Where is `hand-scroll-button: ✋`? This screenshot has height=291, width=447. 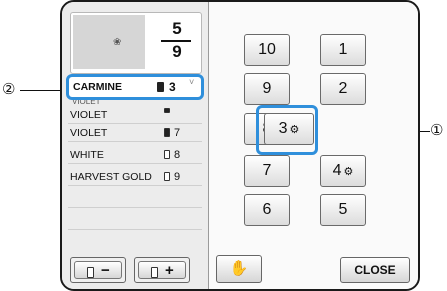
hand-scroll-button: ✋ is located at coordinates (239, 269).